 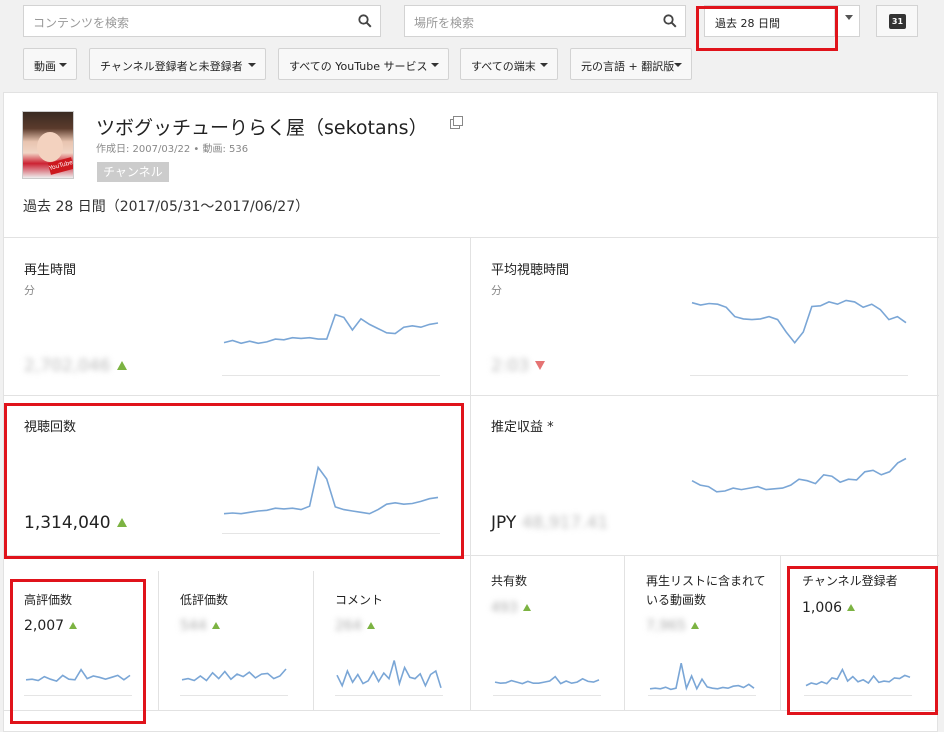 I want to click on currency-label: JPY, so click(x=504, y=523).